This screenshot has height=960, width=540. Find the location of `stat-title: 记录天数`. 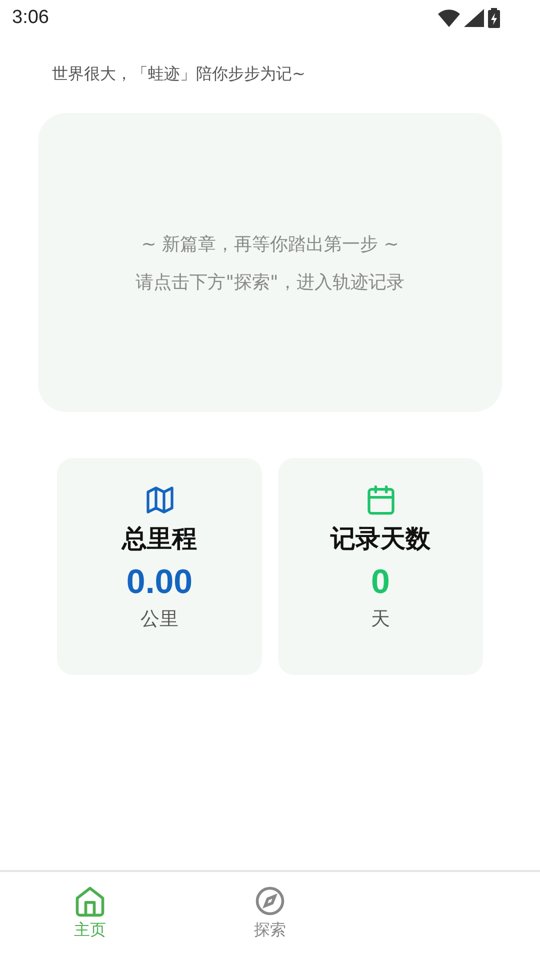

stat-title: 记录天数 is located at coordinates (380, 539).